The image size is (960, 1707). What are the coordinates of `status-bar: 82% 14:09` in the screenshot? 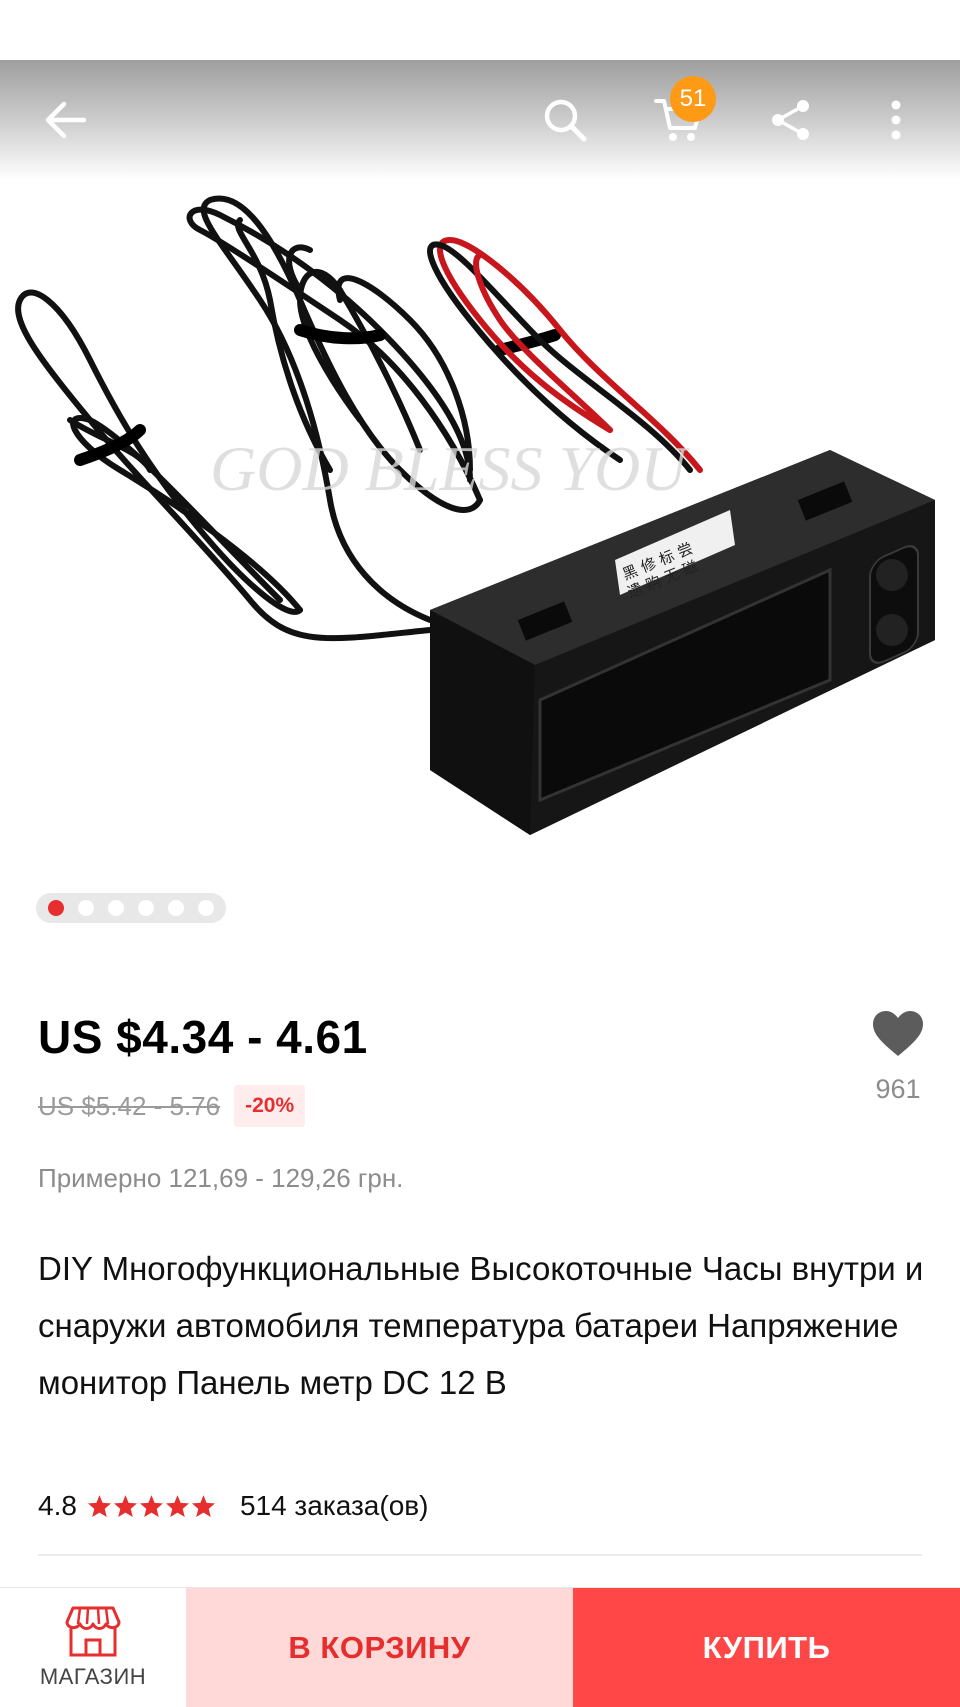 It's located at (480, 30).